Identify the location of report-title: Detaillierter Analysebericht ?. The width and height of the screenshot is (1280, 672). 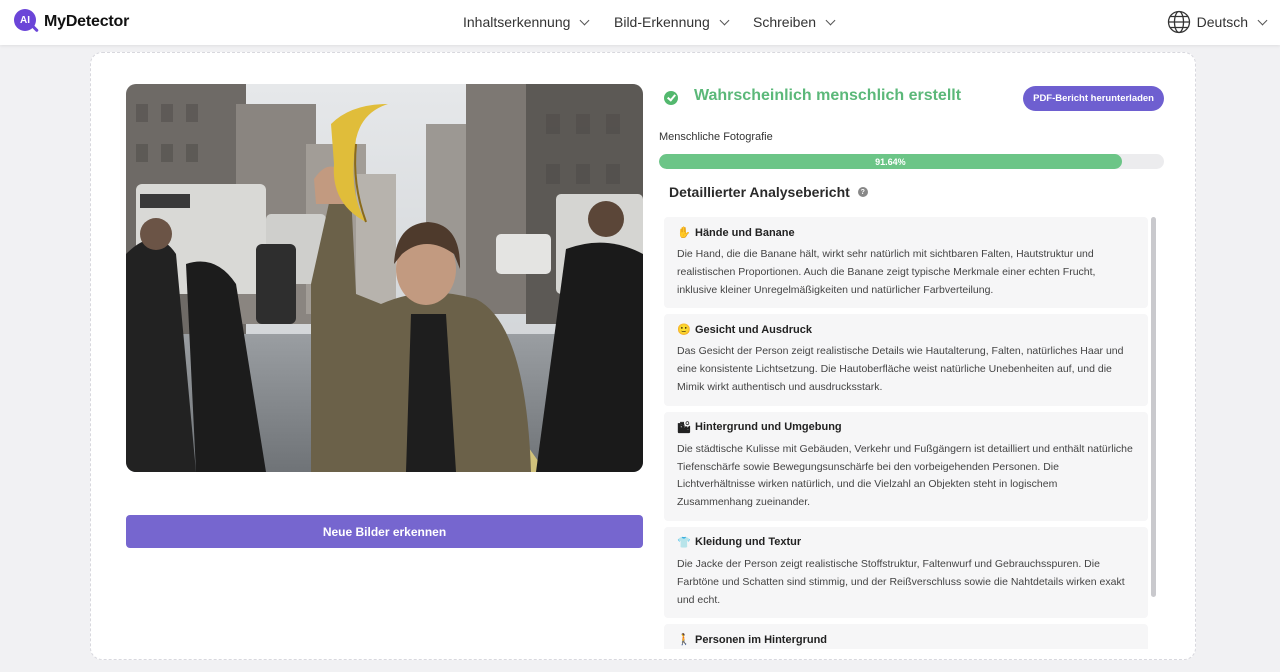
(768, 192).